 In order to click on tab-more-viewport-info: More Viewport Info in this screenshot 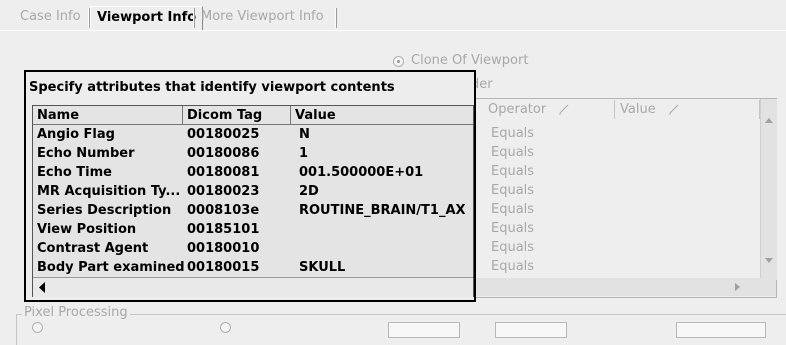, I will do `click(262, 17)`.